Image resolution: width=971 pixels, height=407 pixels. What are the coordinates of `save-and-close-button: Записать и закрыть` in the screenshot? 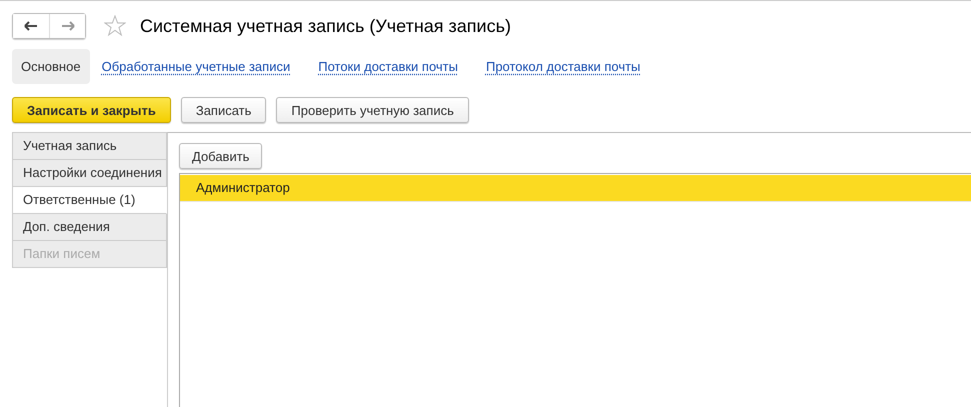 It's located at (91, 110).